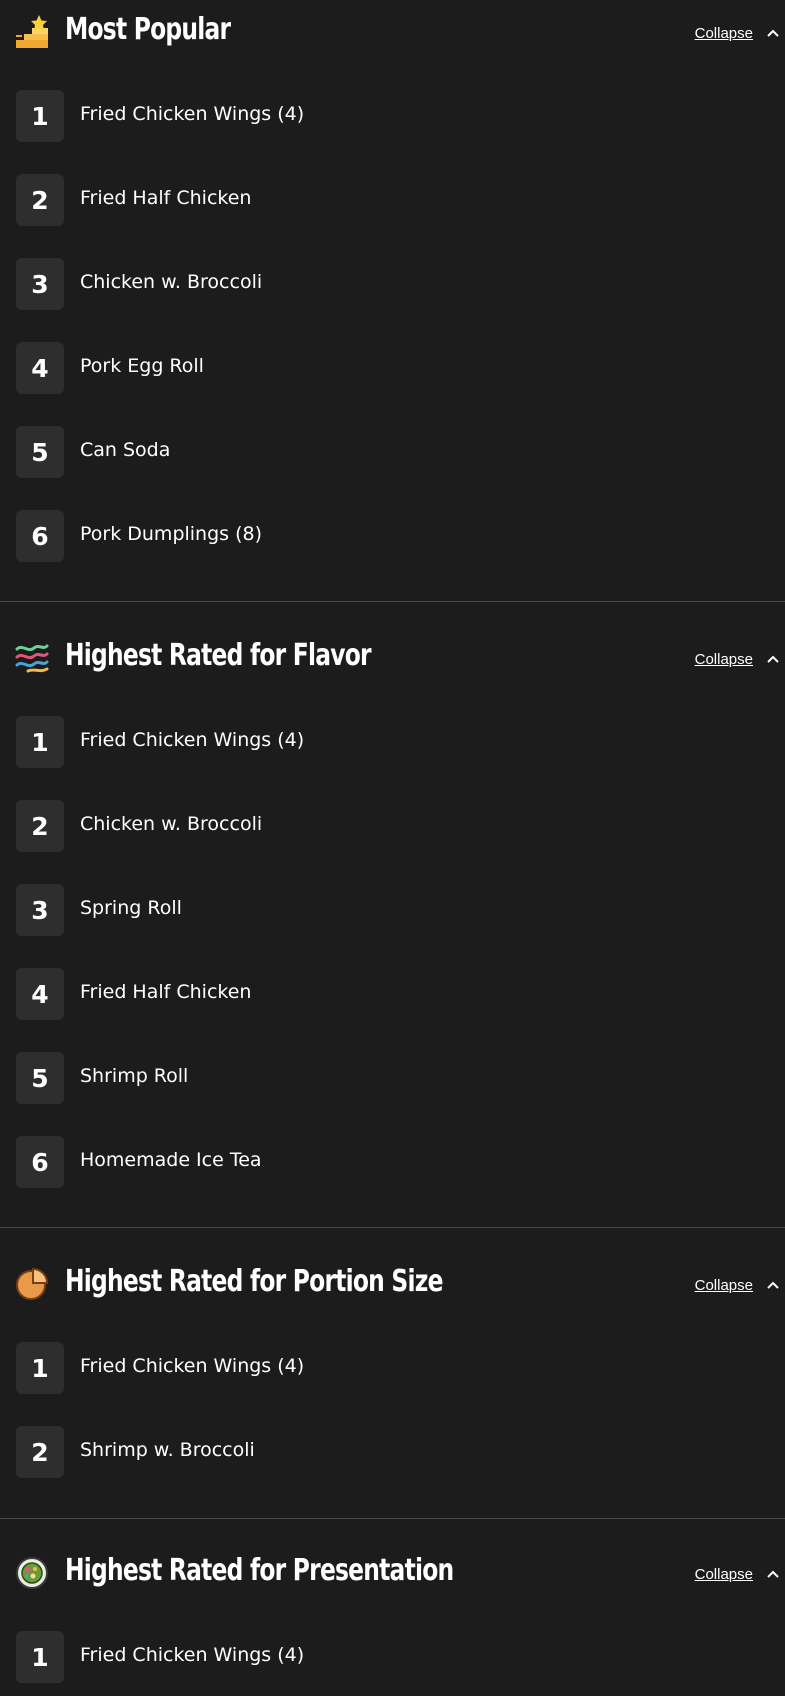 Image resolution: width=785 pixels, height=1696 pixels. Describe the element at coordinates (259, 1570) in the screenshot. I see `section-title: Highest Rated for Presentation` at that location.